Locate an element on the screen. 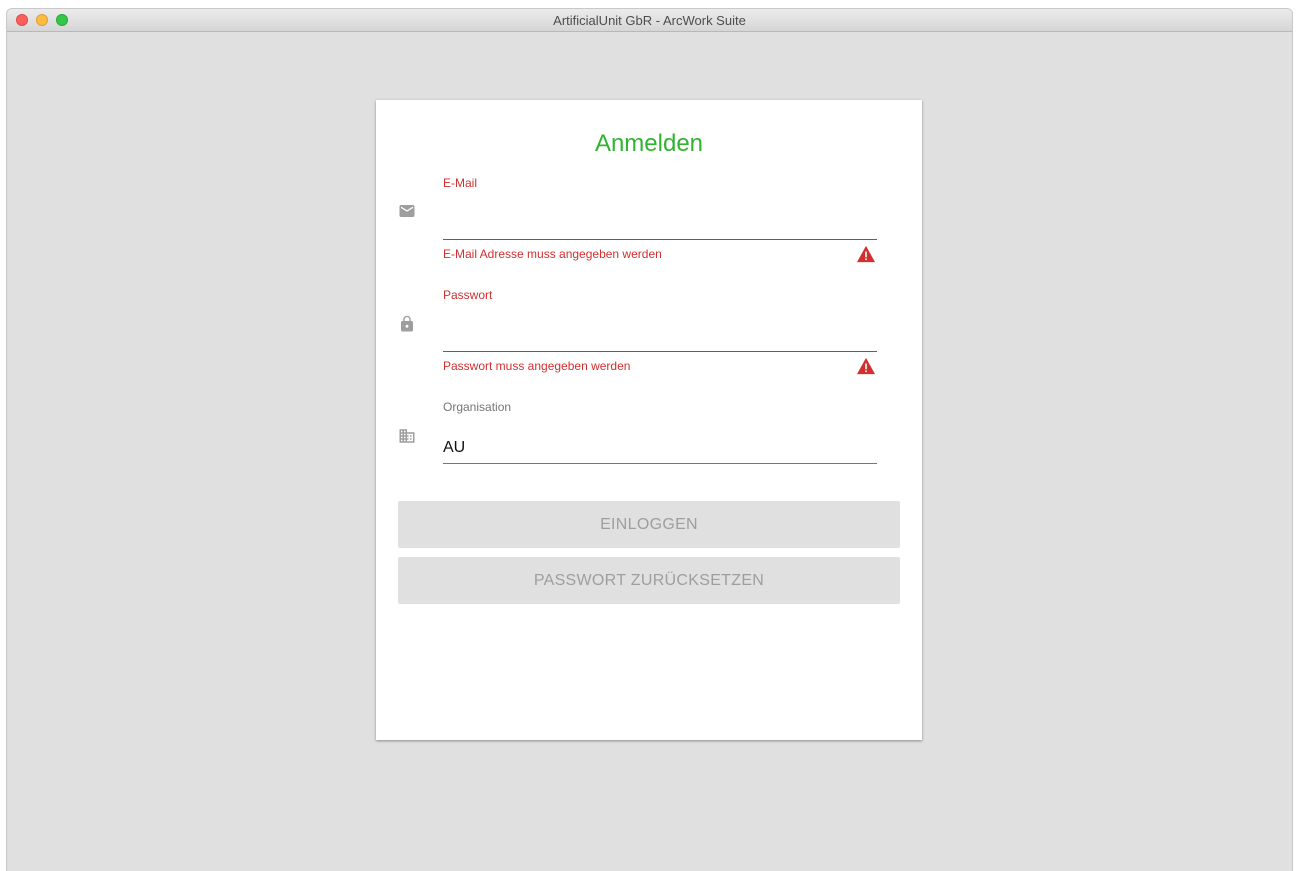 The height and width of the screenshot is (871, 1297). login-button: EINLOGGEN is located at coordinates (649, 524).